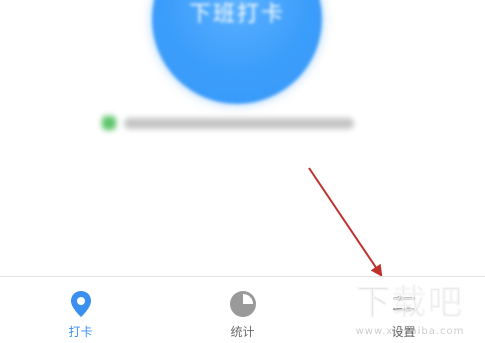 The image size is (485, 343). I want to click on tab-punch: 打卡, so click(80, 310).